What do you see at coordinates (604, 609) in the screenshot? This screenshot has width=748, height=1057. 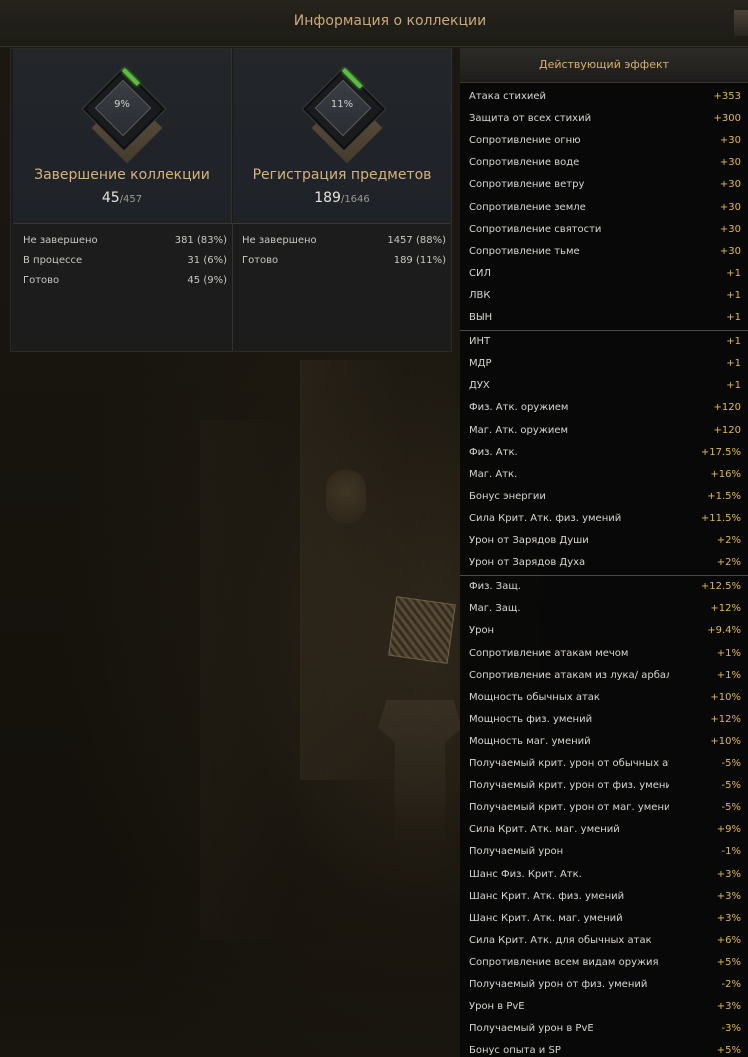 I see `effect-row: Маг. Защ. +12%` at bounding box center [604, 609].